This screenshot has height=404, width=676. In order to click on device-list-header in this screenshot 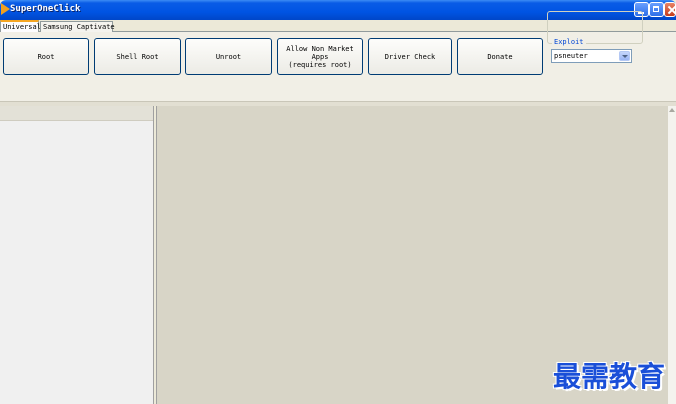, I will do `click(76, 113)`.